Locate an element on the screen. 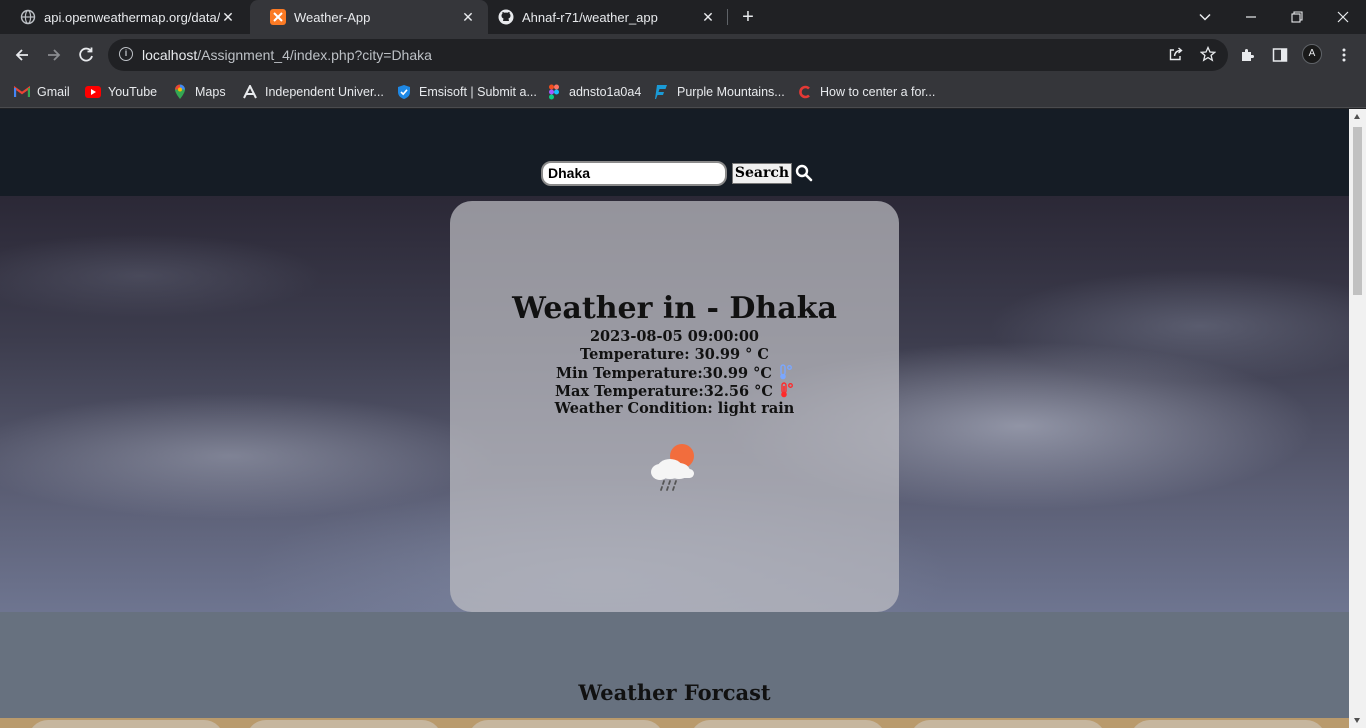  bookmark-label: adnsto1a0a4 is located at coordinates (605, 92).